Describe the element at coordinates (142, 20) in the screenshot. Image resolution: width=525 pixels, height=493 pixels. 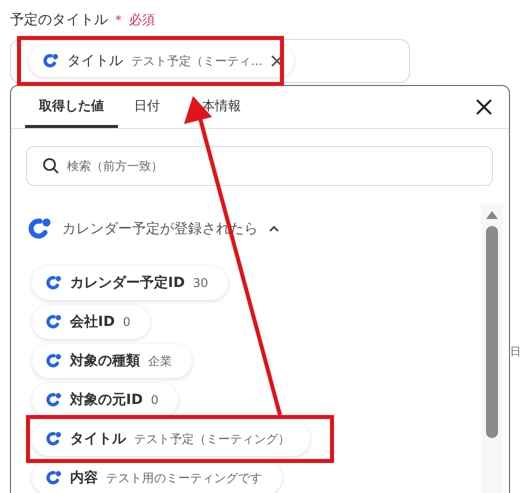
I see `required-text: 必須` at that location.